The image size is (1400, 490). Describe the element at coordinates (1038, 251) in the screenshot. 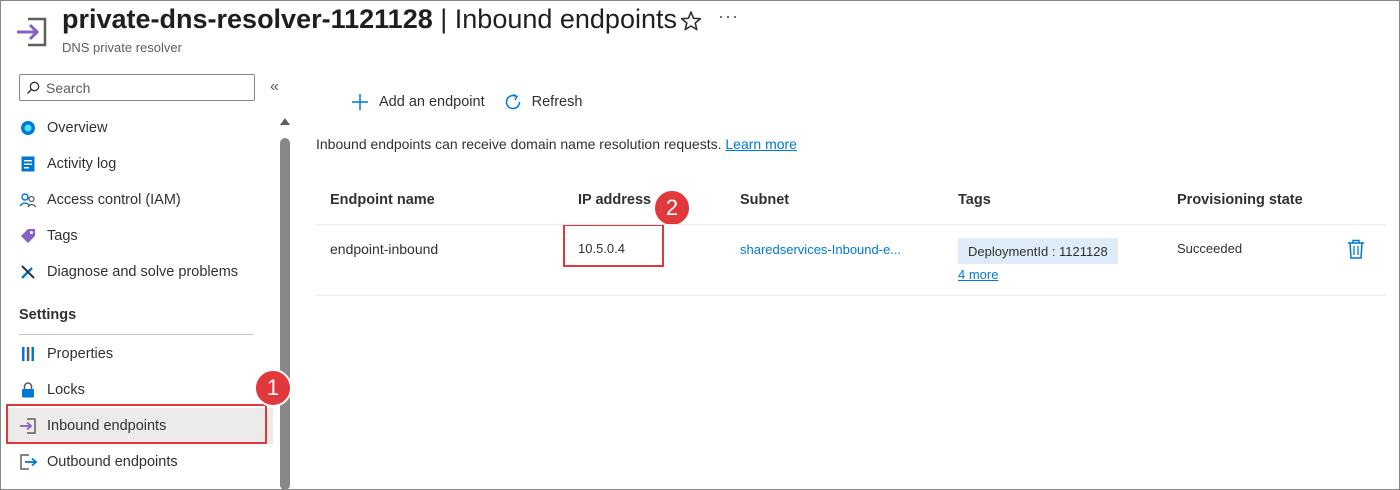

I see `tag-chip: DeploymentId : 1121128` at that location.